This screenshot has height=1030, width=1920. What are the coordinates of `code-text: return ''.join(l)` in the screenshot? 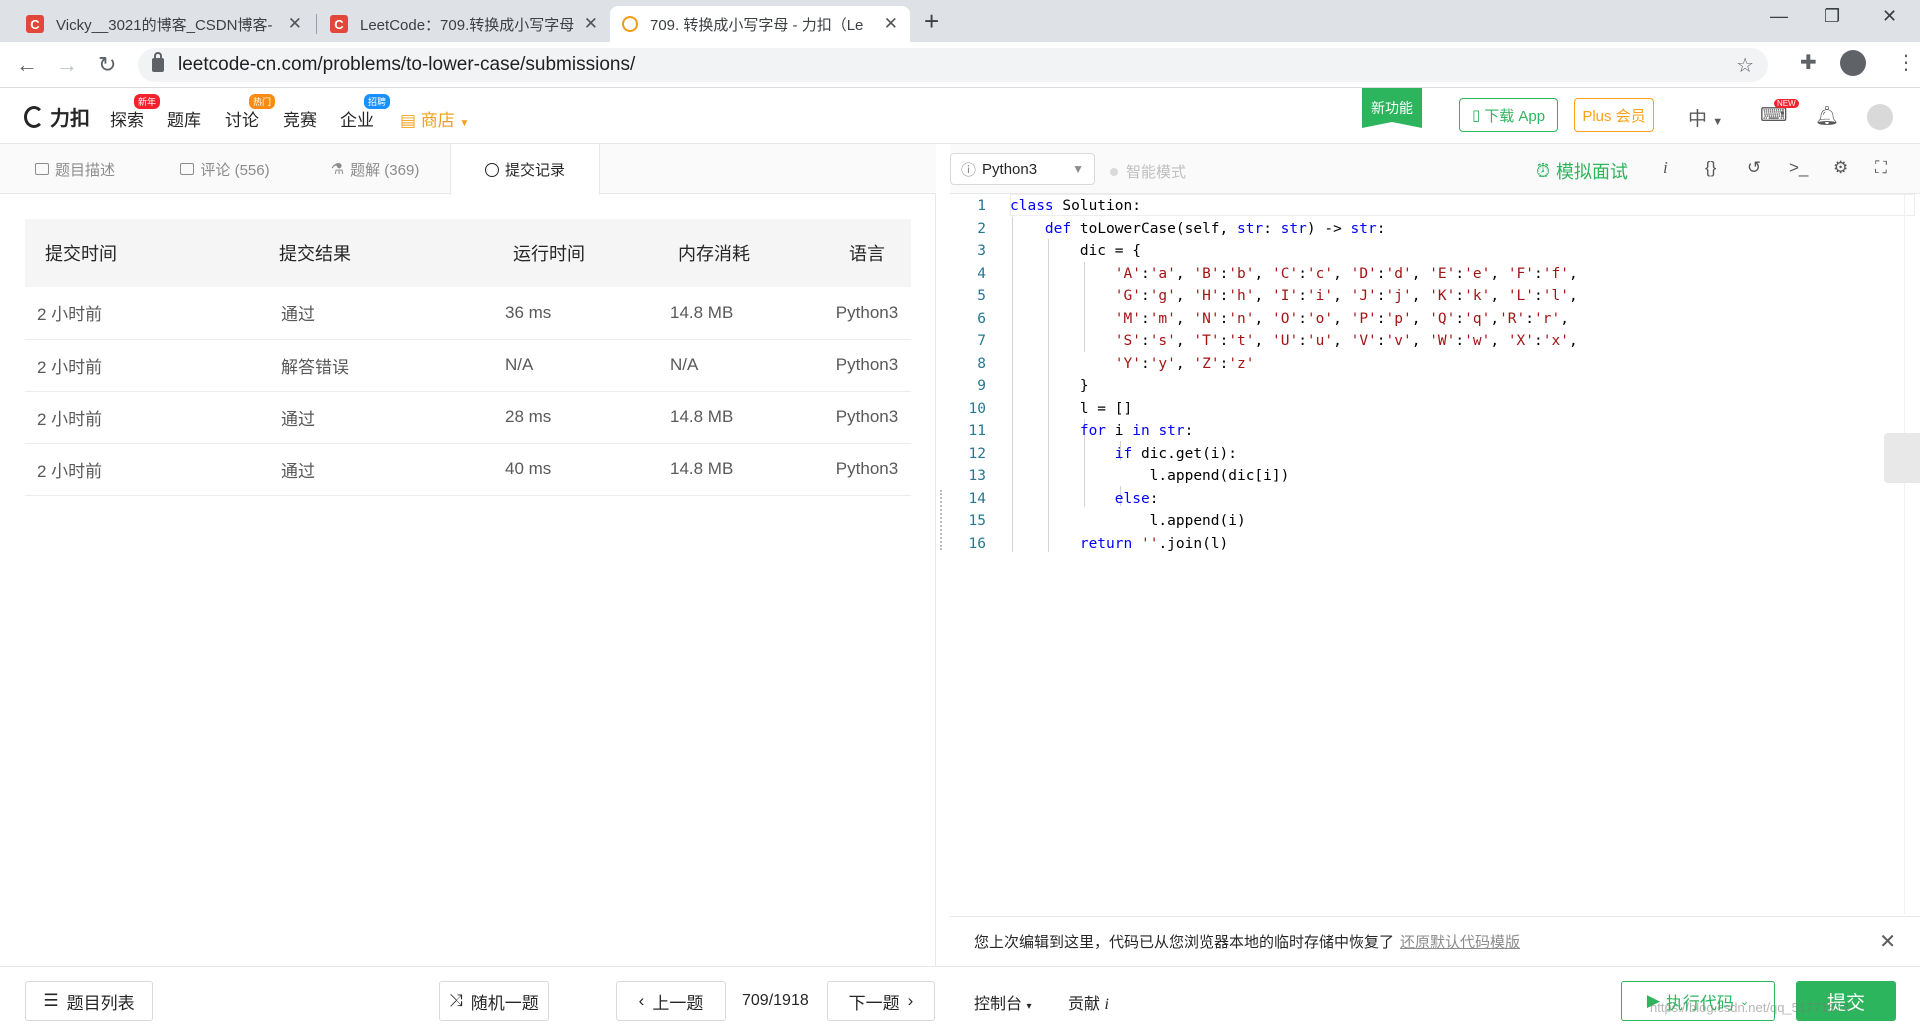 It's located at (1119, 544).